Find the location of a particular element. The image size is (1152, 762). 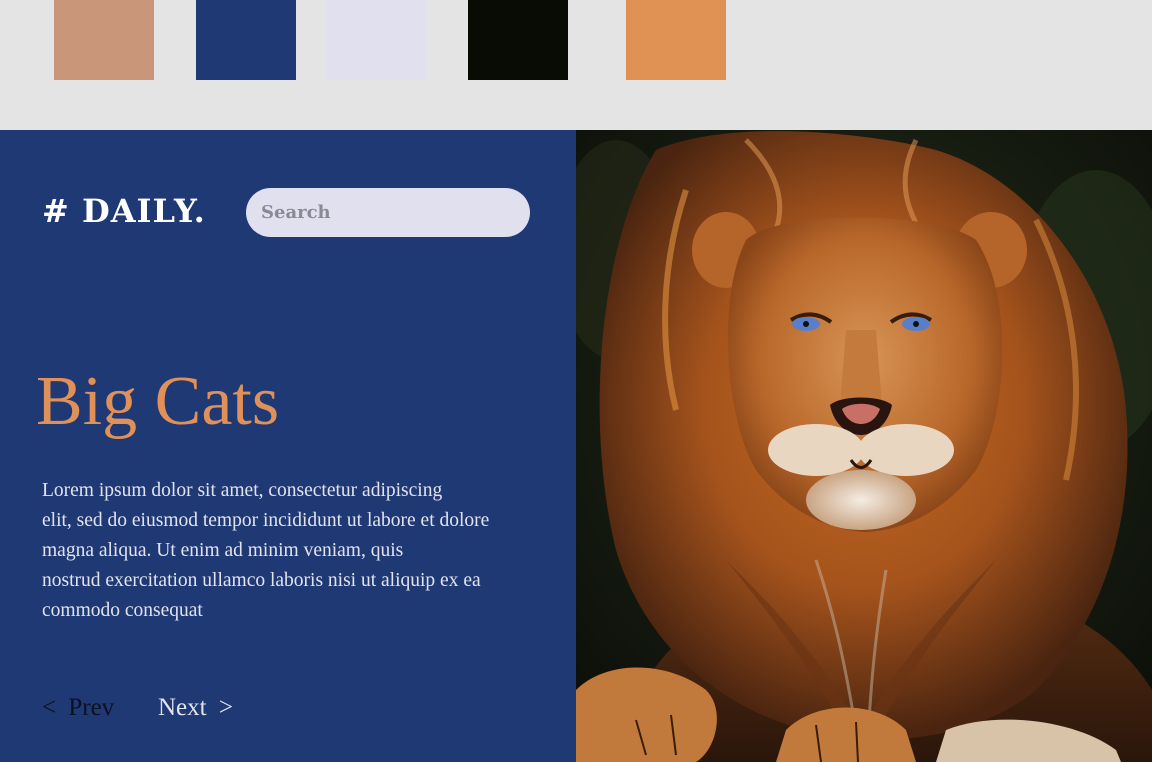

search-input is located at coordinates (388, 212).